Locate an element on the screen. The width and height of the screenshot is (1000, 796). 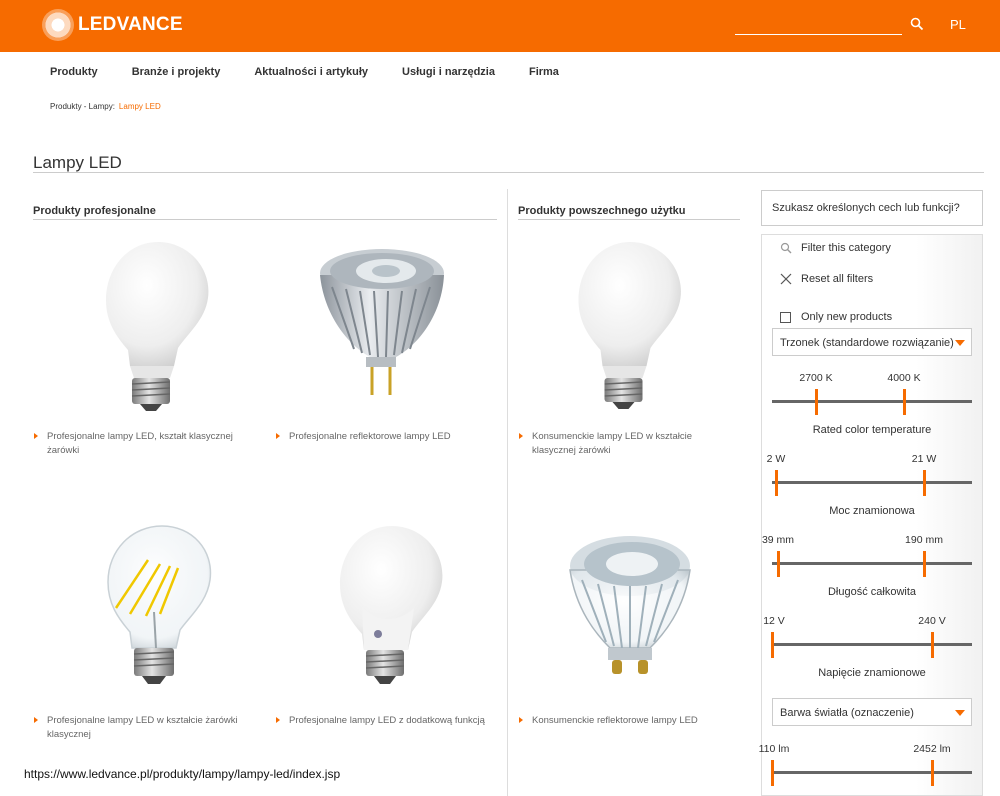
product-image-classic-bulb is located at coordinates (145, 325).